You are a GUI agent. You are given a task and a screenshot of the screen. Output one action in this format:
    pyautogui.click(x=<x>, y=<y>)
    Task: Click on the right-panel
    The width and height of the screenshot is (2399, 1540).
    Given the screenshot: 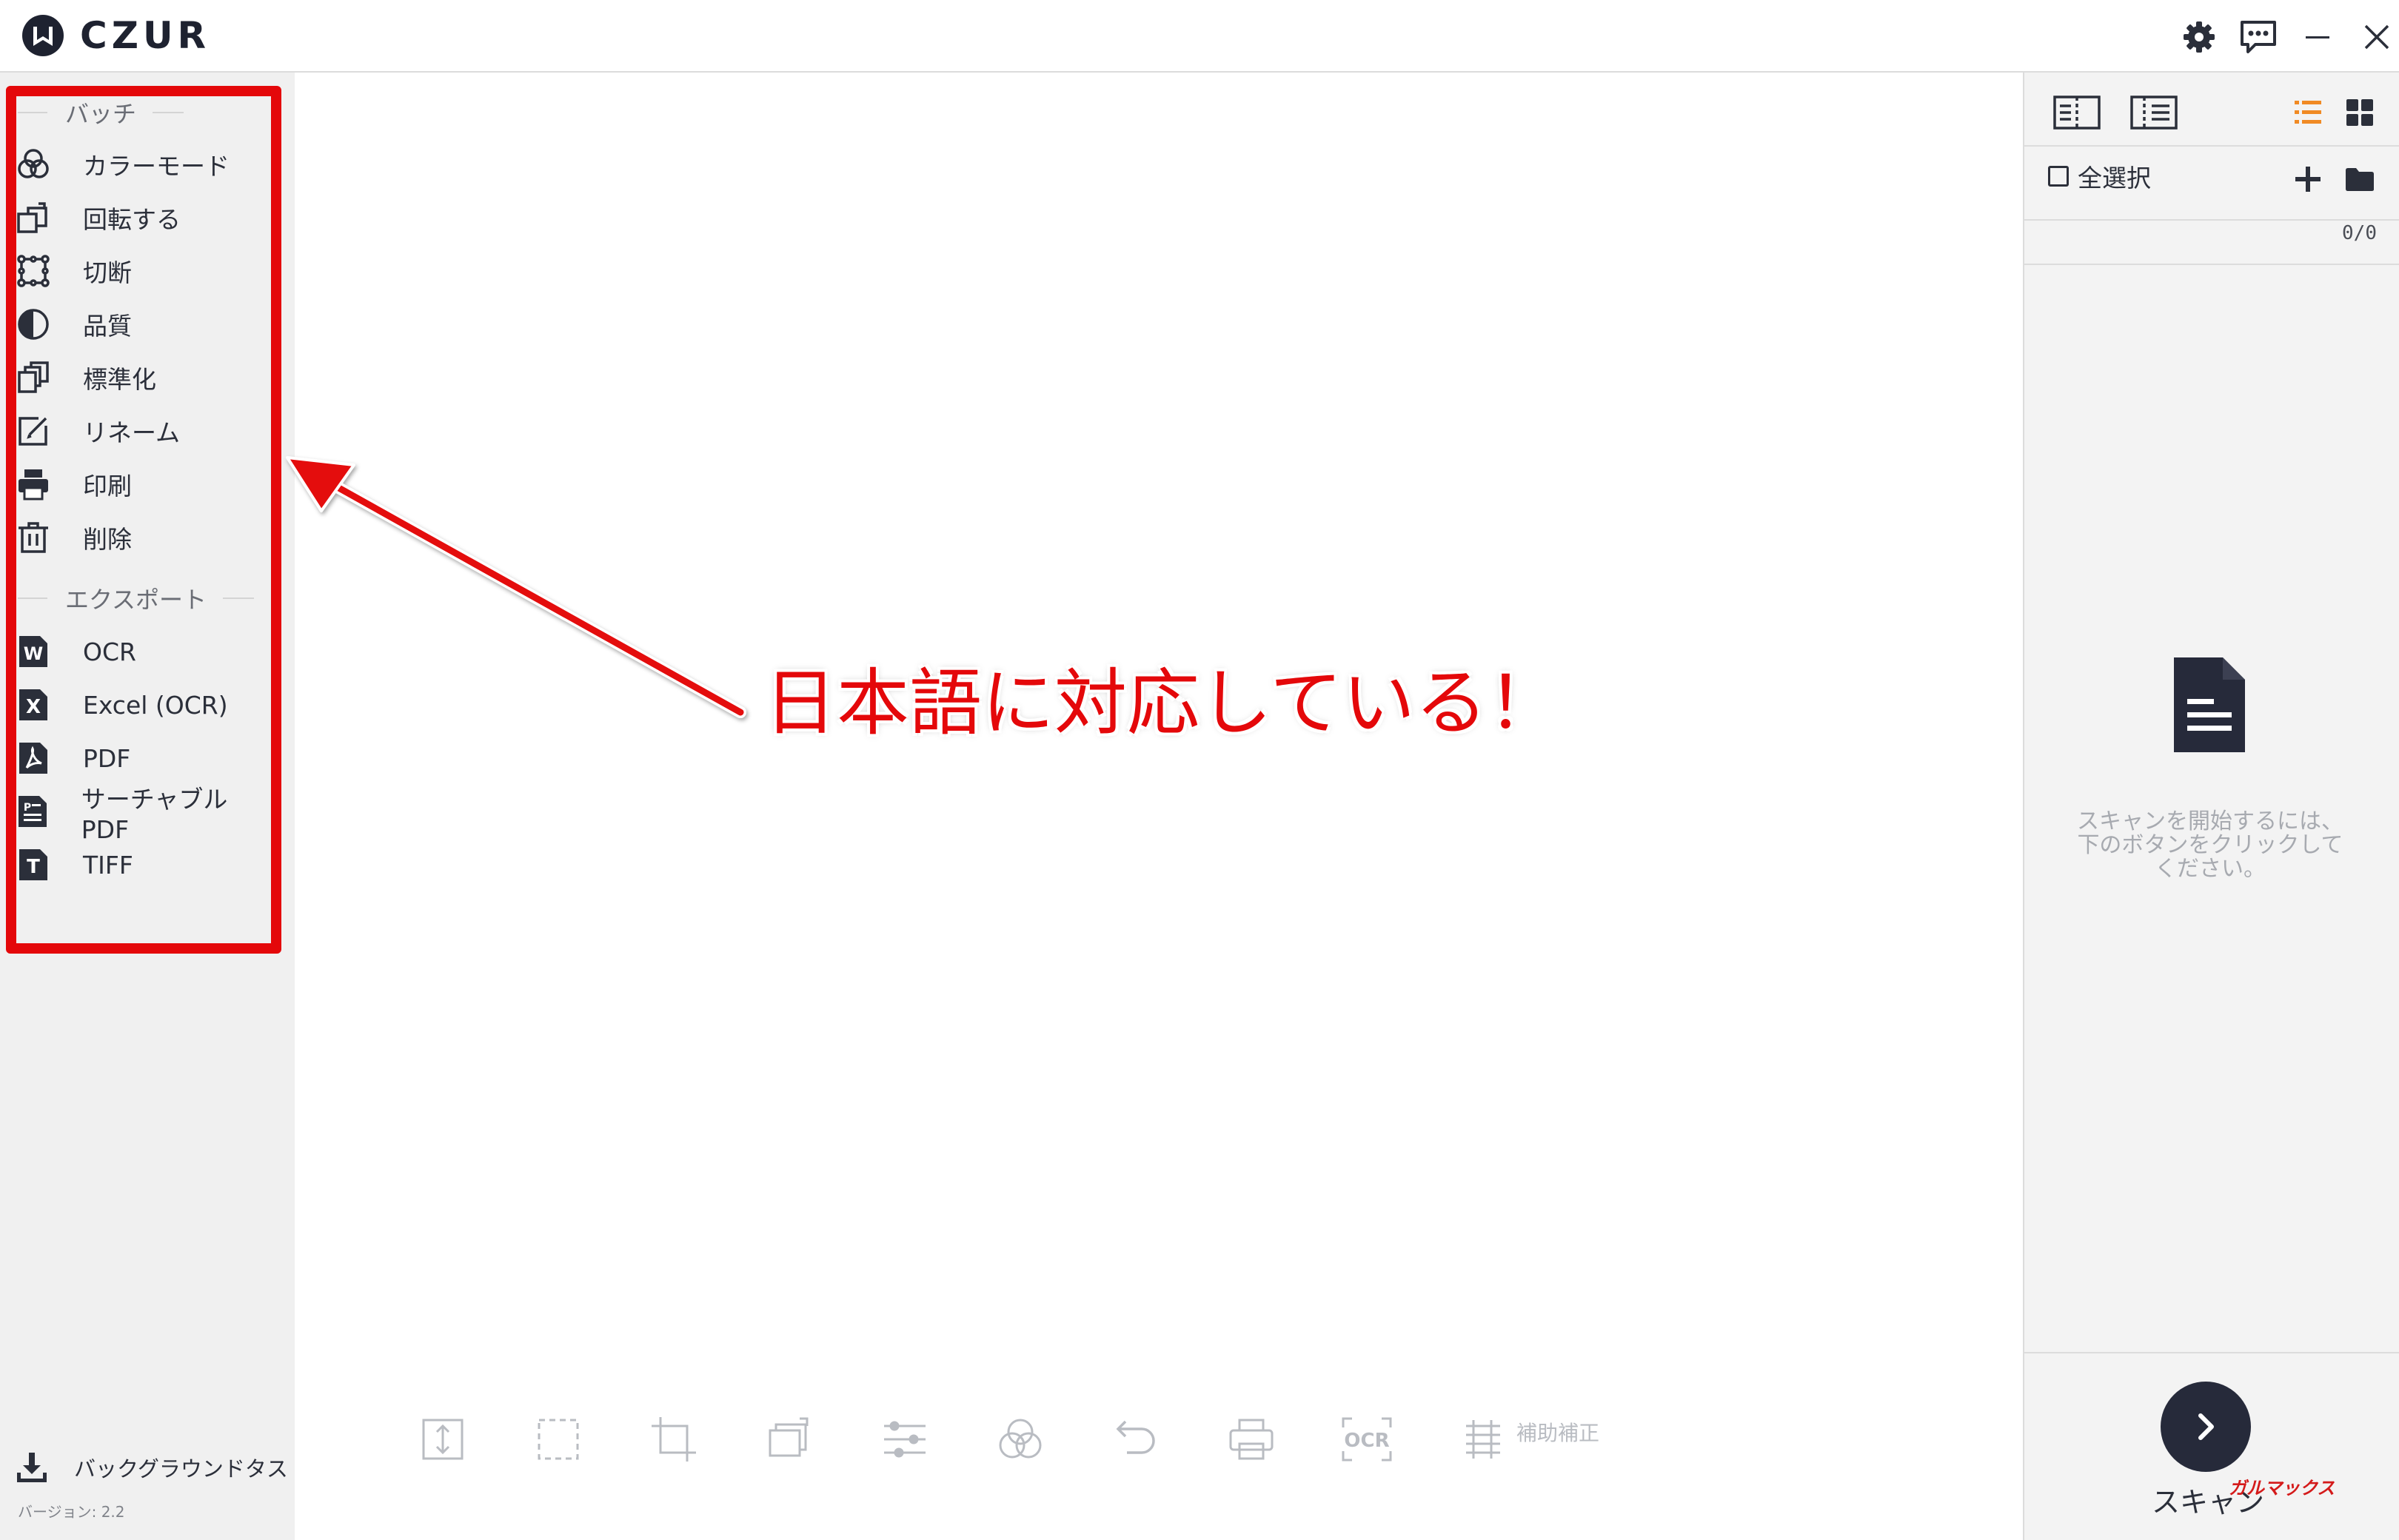 What is the action you would take?
    pyautogui.click(x=2211, y=807)
    